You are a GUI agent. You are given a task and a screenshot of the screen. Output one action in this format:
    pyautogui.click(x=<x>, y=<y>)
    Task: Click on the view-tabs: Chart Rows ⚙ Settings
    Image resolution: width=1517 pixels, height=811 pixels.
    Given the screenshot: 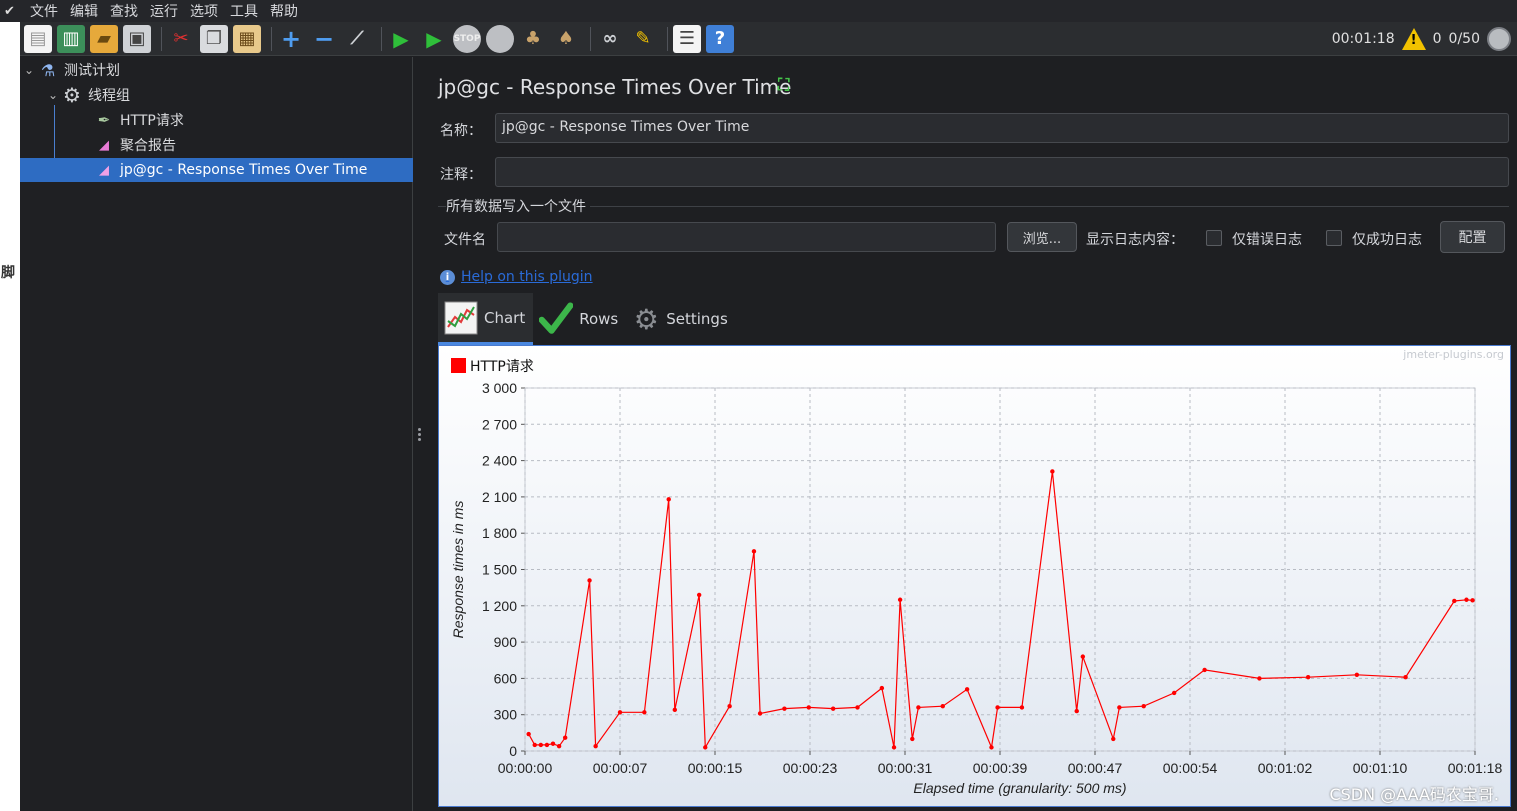 What is the action you would take?
    pyautogui.click(x=587, y=319)
    